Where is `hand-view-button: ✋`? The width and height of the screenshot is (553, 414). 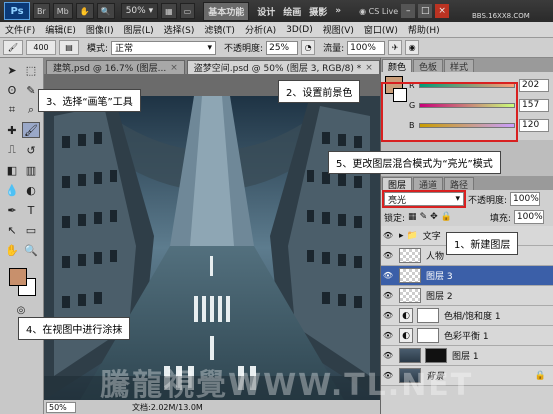 hand-view-button: ✋ is located at coordinates (84, 11).